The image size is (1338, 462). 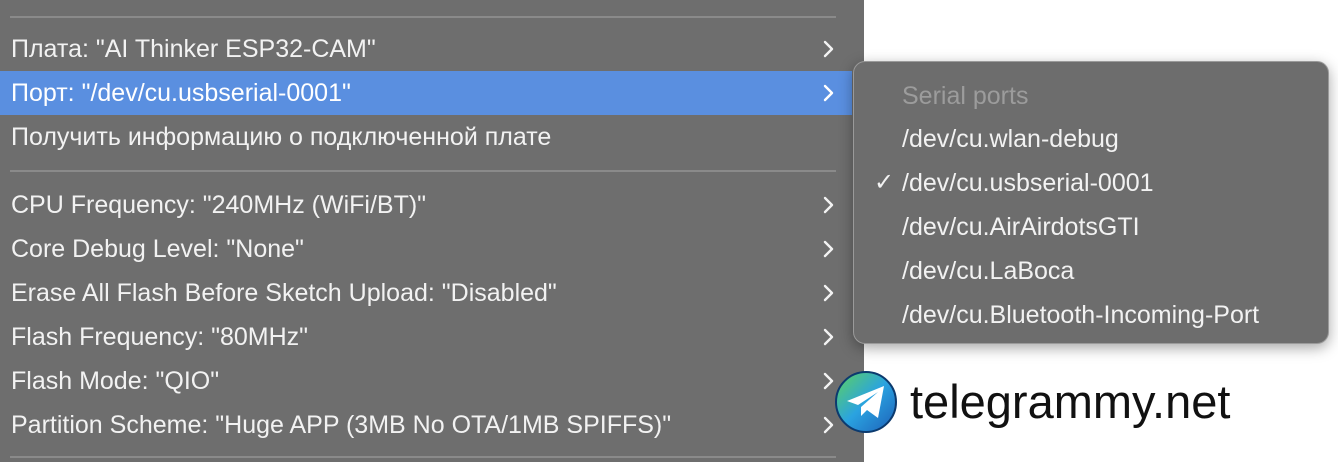 I want to click on menu-item-board: Плата: "AI Thinker ESP32-CAM", so click(x=426, y=49).